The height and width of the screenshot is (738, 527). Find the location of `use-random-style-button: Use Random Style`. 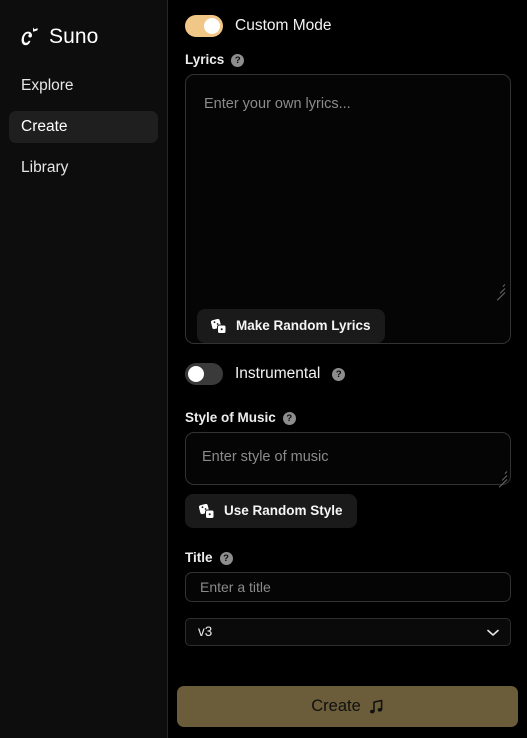

use-random-style-button: Use Random Style is located at coordinates (271, 511).